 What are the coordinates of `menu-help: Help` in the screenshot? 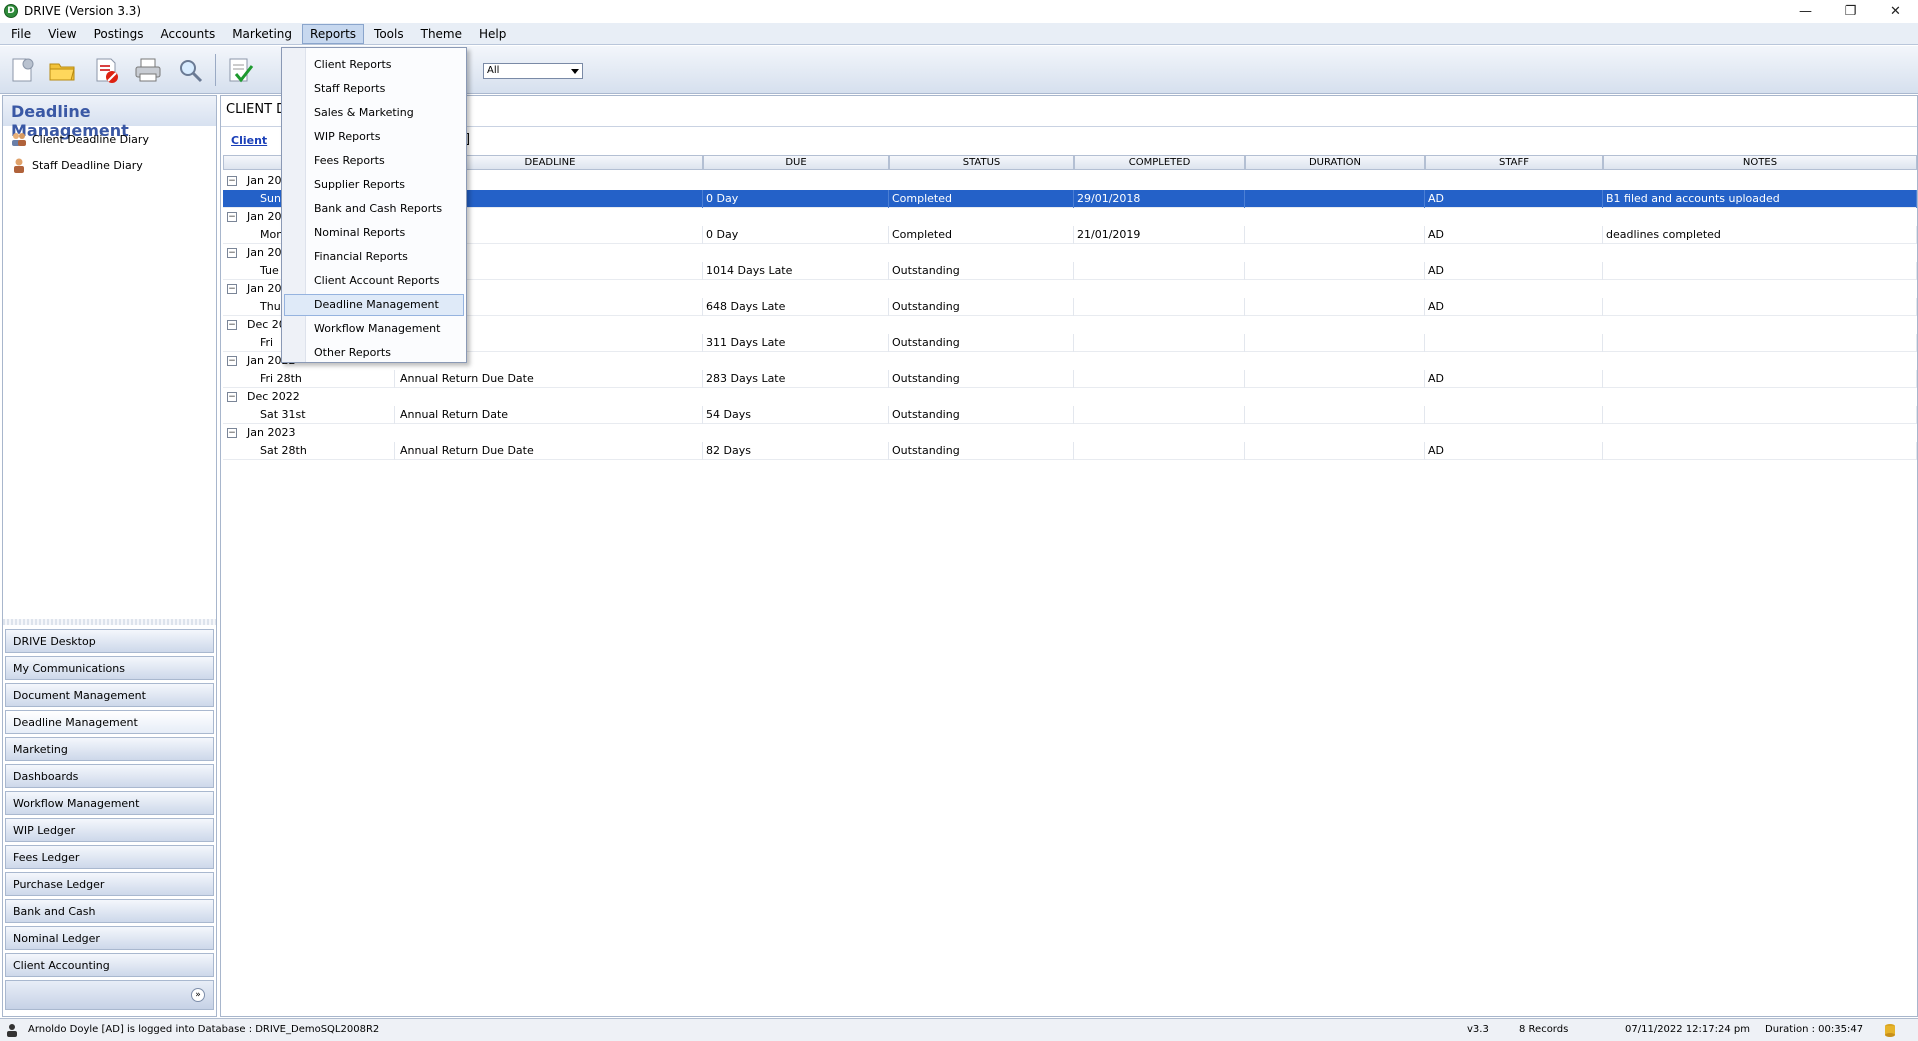 It's located at (492, 34).